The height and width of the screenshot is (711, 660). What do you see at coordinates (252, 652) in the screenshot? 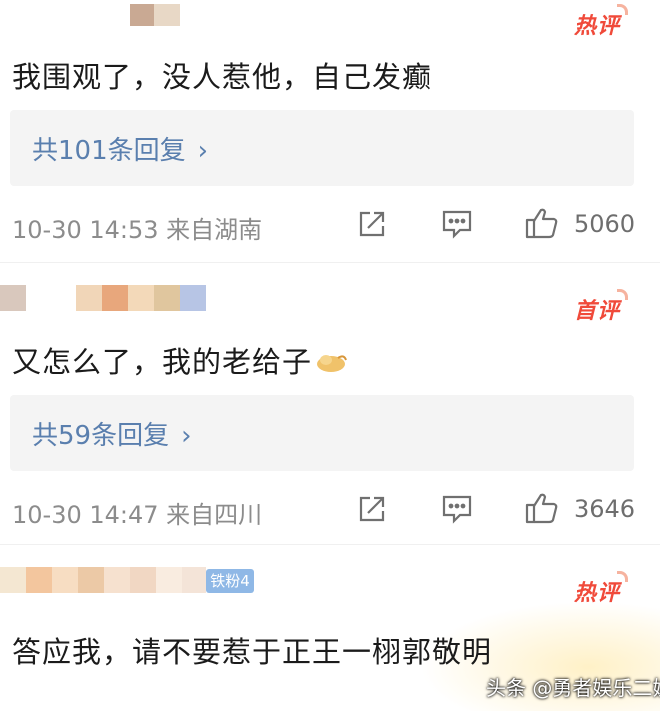
I see `comment-text: 答应我，请不要惹于正王一栩郭敬明` at bounding box center [252, 652].